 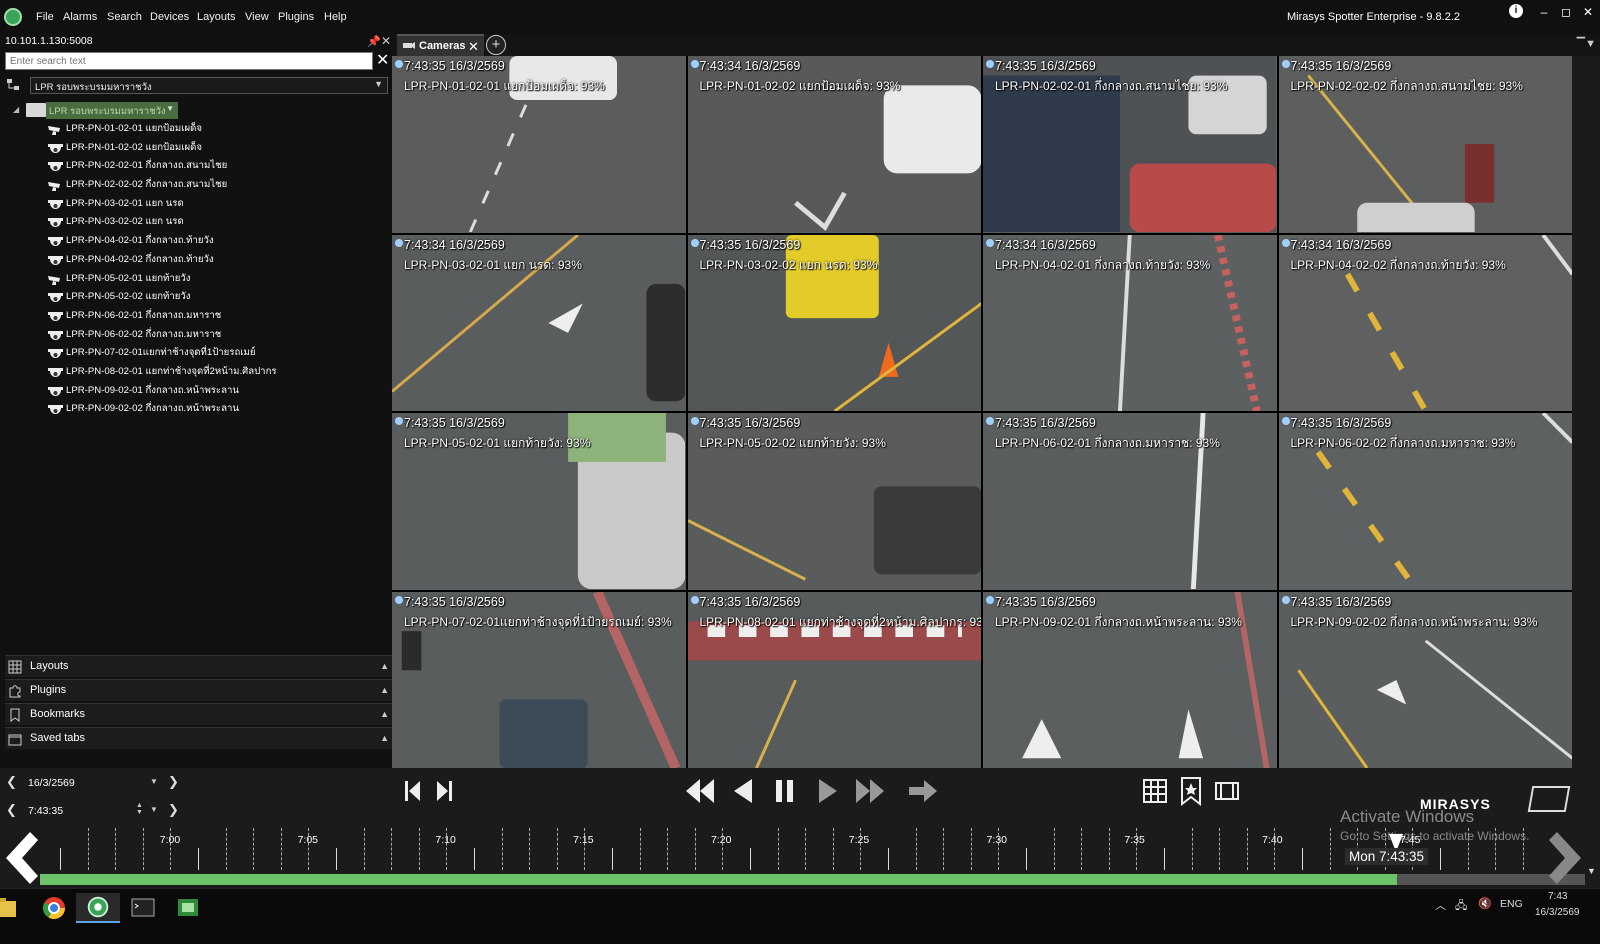 What do you see at coordinates (11, 782) in the screenshot?
I see `date-prev-icon: ❮` at bounding box center [11, 782].